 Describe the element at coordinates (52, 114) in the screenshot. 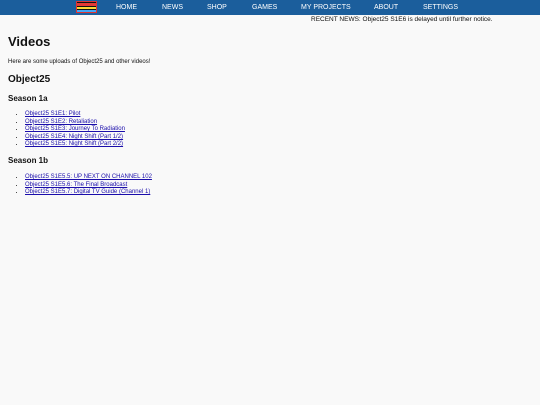

I see `episode-link: Object25 S1E1: Pilot` at that location.